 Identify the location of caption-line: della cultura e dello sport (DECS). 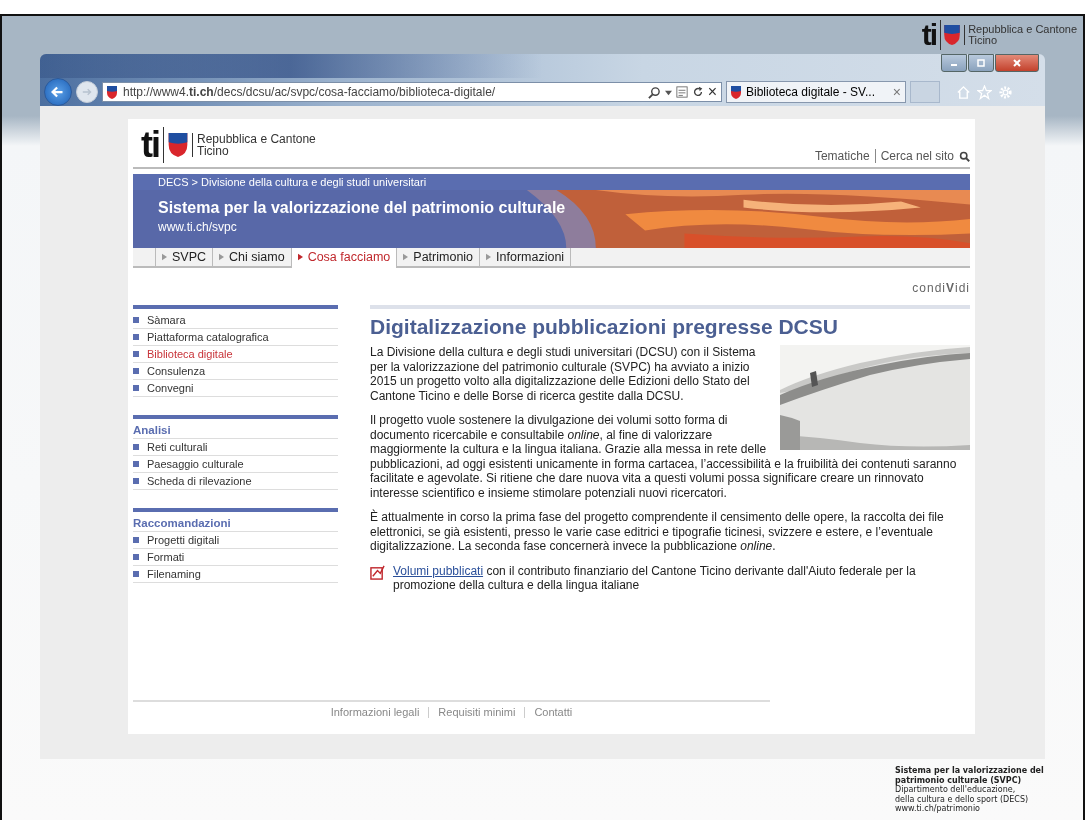
(962, 799).